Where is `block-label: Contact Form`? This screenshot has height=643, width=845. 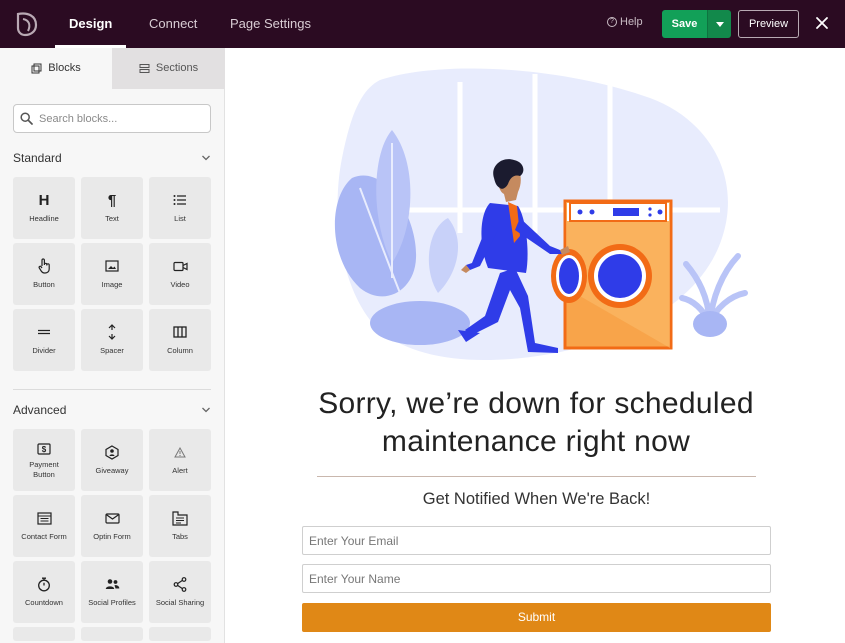 block-label: Contact Form is located at coordinates (44, 537).